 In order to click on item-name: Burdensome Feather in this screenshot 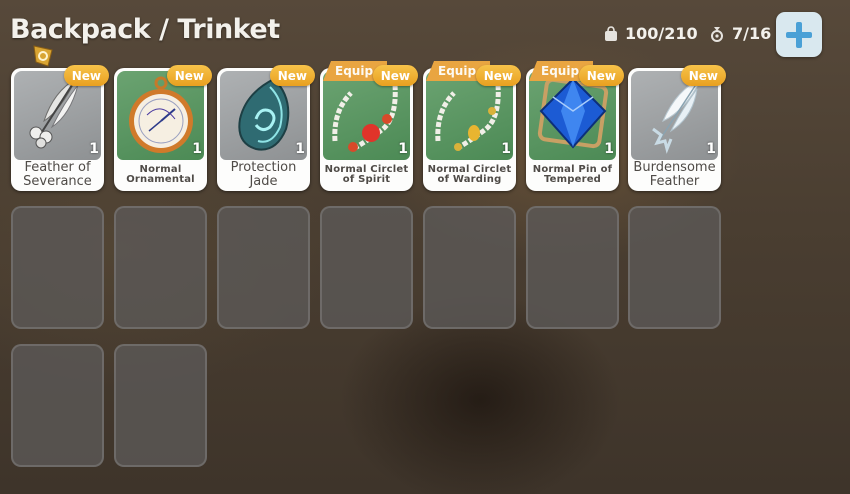, I will do `click(674, 174)`.